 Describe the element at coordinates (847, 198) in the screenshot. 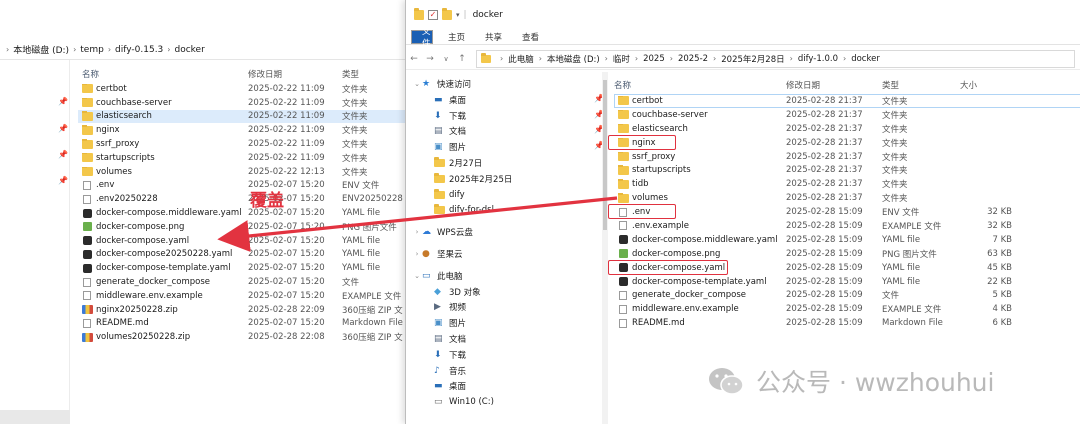

I see `file-row: volumes 2025-02-28 21:37 文件夹` at that location.